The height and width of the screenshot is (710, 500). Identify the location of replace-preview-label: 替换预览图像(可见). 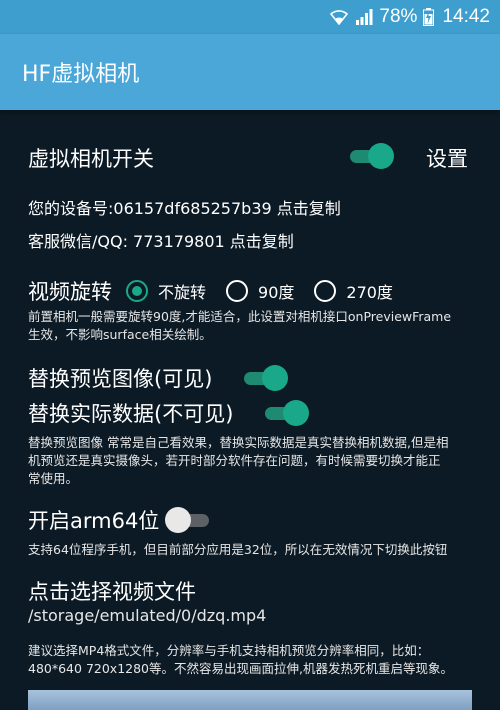
(120, 379).